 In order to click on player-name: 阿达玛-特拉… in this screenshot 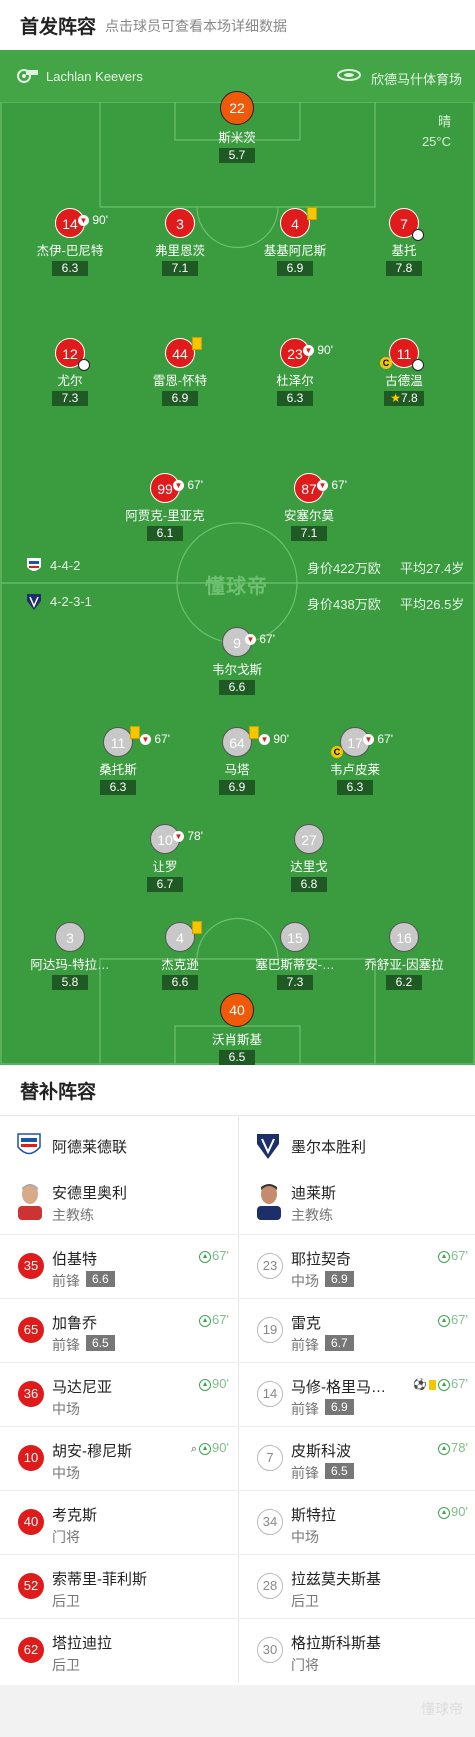, I will do `click(70, 965)`.